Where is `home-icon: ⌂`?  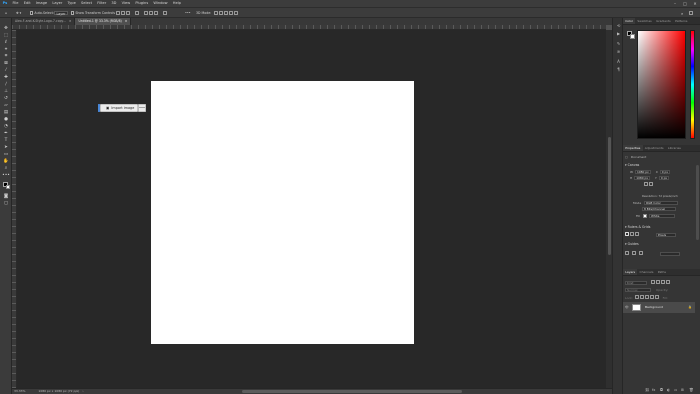 home-icon: ⌂ is located at coordinates (6, 13).